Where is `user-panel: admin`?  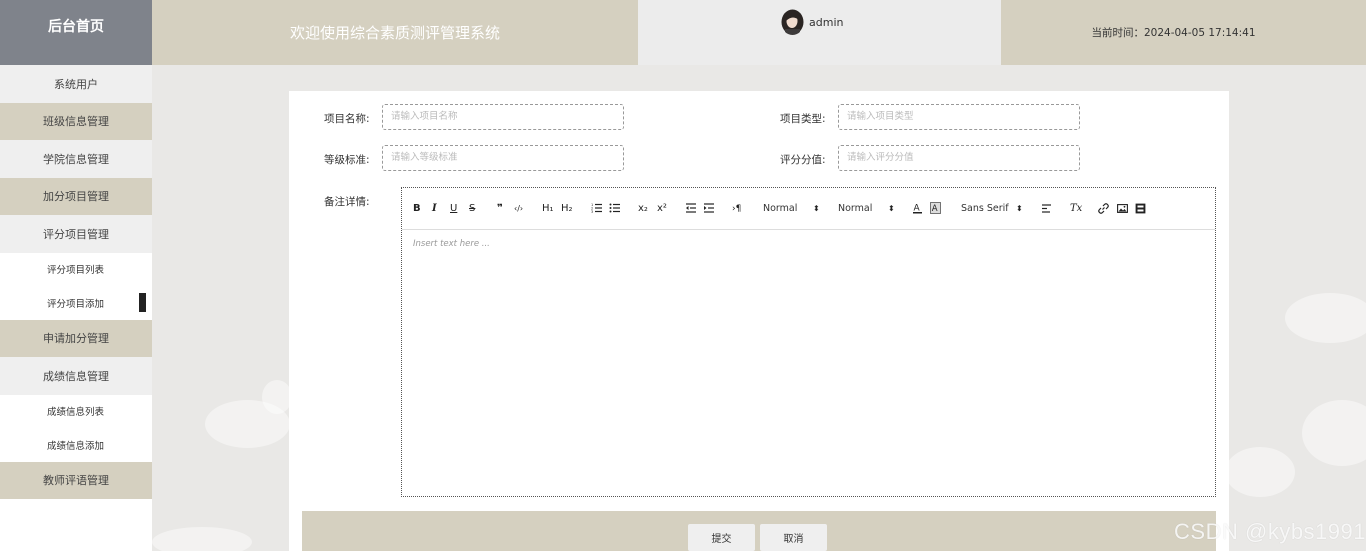
user-panel: admin is located at coordinates (819, 32).